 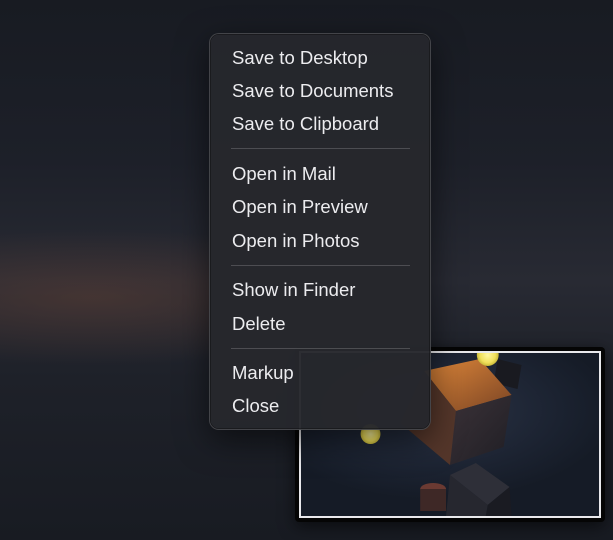 What do you see at coordinates (320, 91) in the screenshot?
I see `menu-item-save-to-documents: Save to Documents` at bounding box center [320, 91].